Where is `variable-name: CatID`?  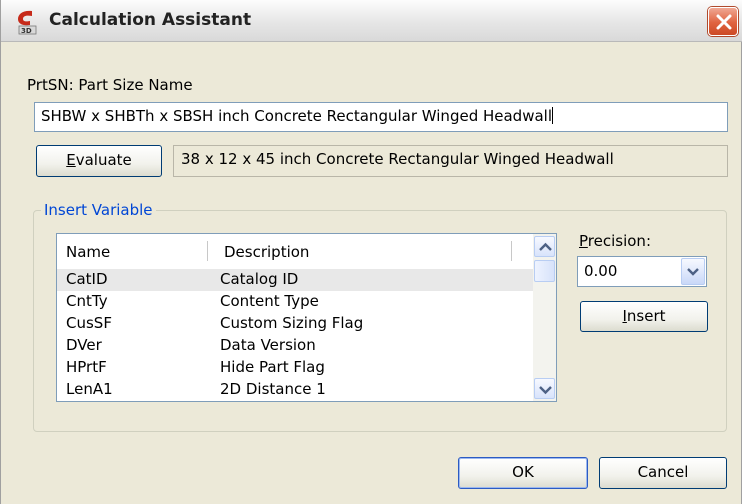 variable-name: CatID is located at coordinates (87, 279).